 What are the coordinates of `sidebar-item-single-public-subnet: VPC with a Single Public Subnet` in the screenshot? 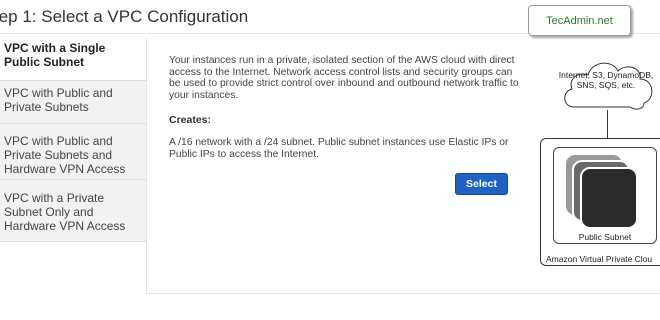 It's located at (73, 59).